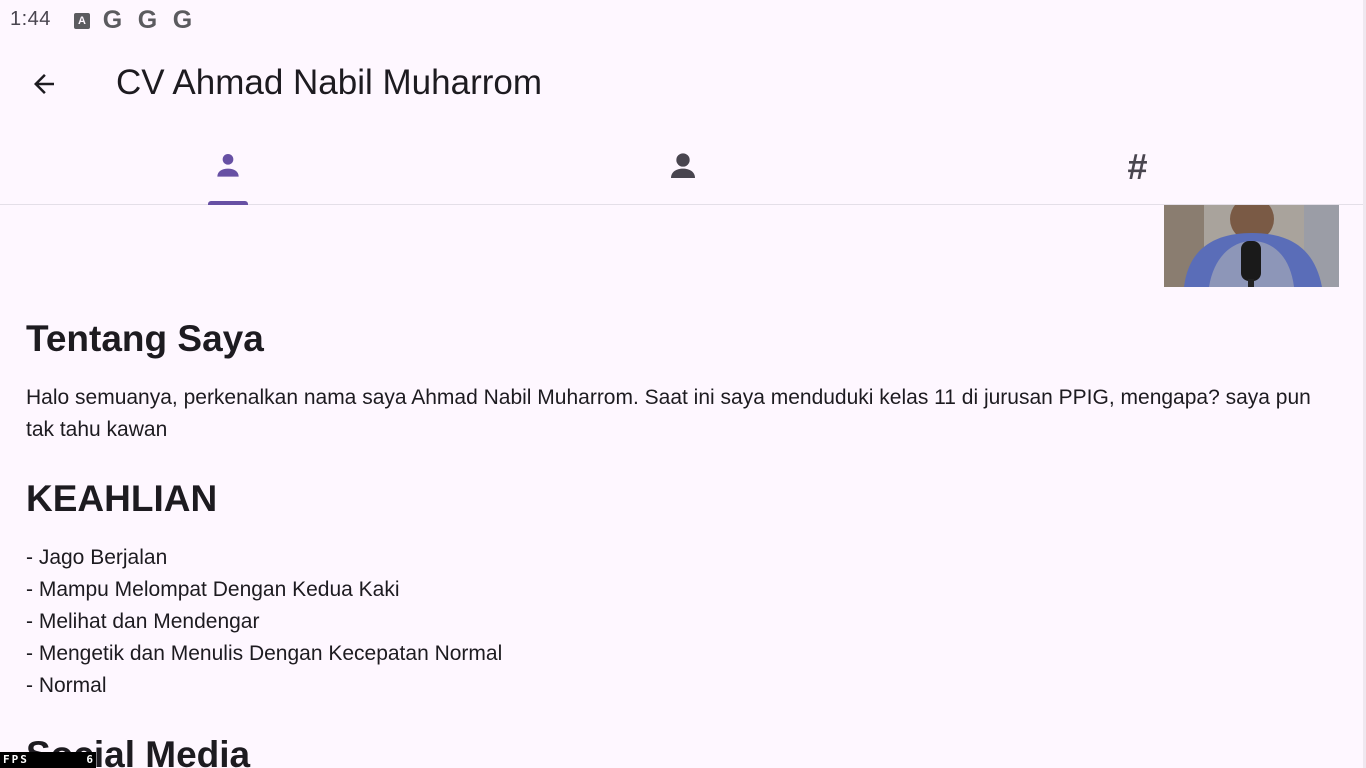  I want to click on page-title: CV Ahmad Nabil Muharrom, so click(329, 82).